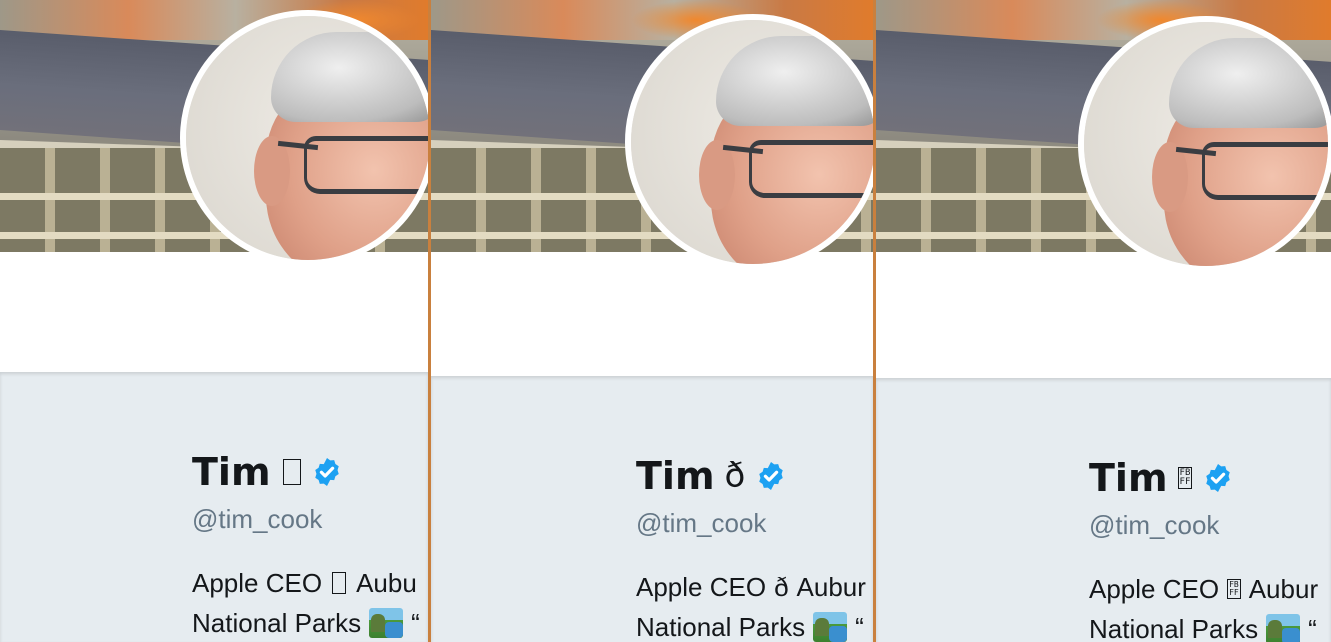 The height and width of the screenshot is (642, 1331). What do you see at coordinates (751, 604) in the screenshot?
I see `profile-bio: Apple CEO ð Aubur National Parks “` at bounding box center [751, 604].